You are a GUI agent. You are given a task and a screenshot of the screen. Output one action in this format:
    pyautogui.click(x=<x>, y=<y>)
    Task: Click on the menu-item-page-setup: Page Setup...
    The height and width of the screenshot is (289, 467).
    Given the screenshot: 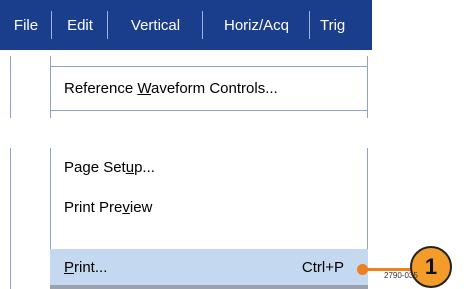 What is the action you would take?
    pyautogui.click(x=209, y=167)
    